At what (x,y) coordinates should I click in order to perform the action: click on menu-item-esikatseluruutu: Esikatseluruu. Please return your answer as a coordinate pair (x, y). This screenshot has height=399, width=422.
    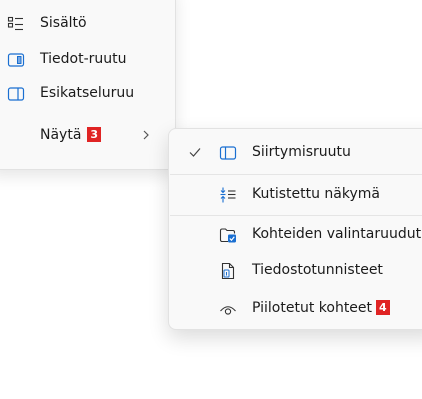
    Looking at the image, I should click on (87, 94).